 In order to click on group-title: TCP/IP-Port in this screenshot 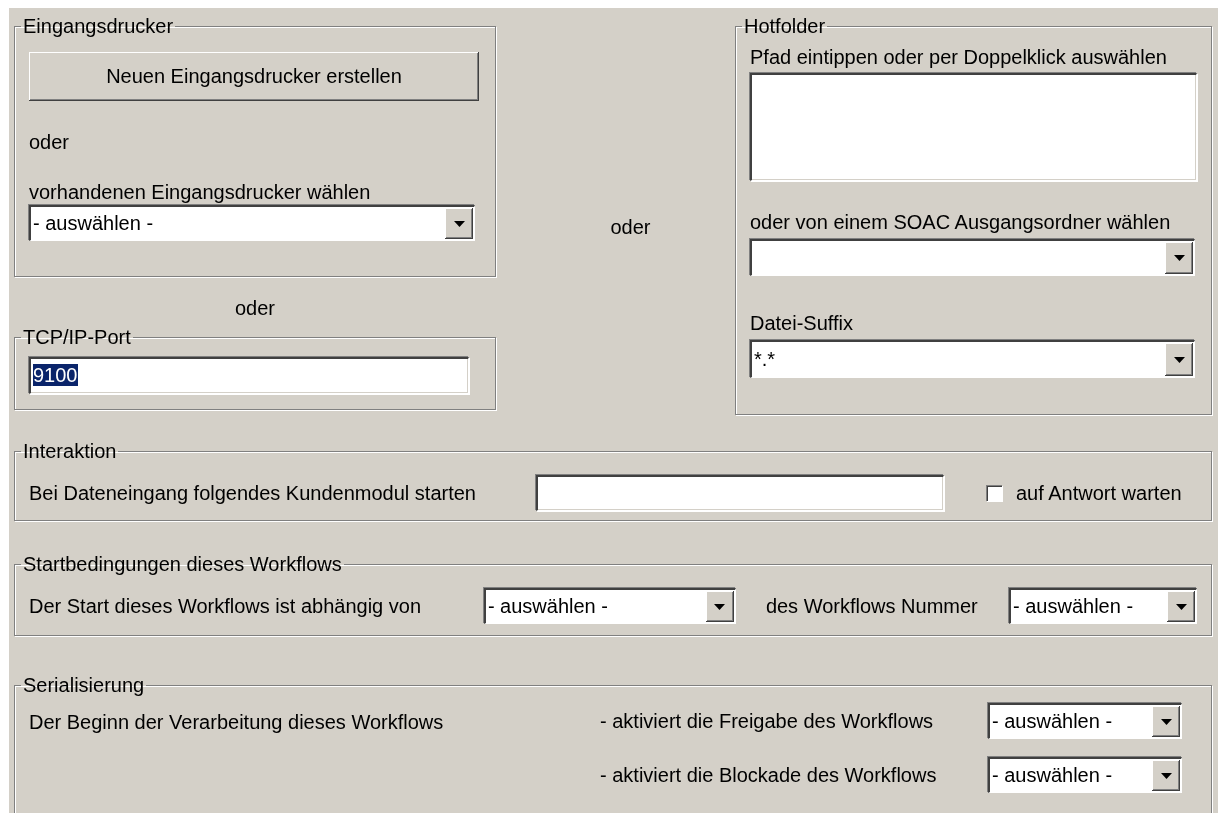, I will do `click(77, 337)`.